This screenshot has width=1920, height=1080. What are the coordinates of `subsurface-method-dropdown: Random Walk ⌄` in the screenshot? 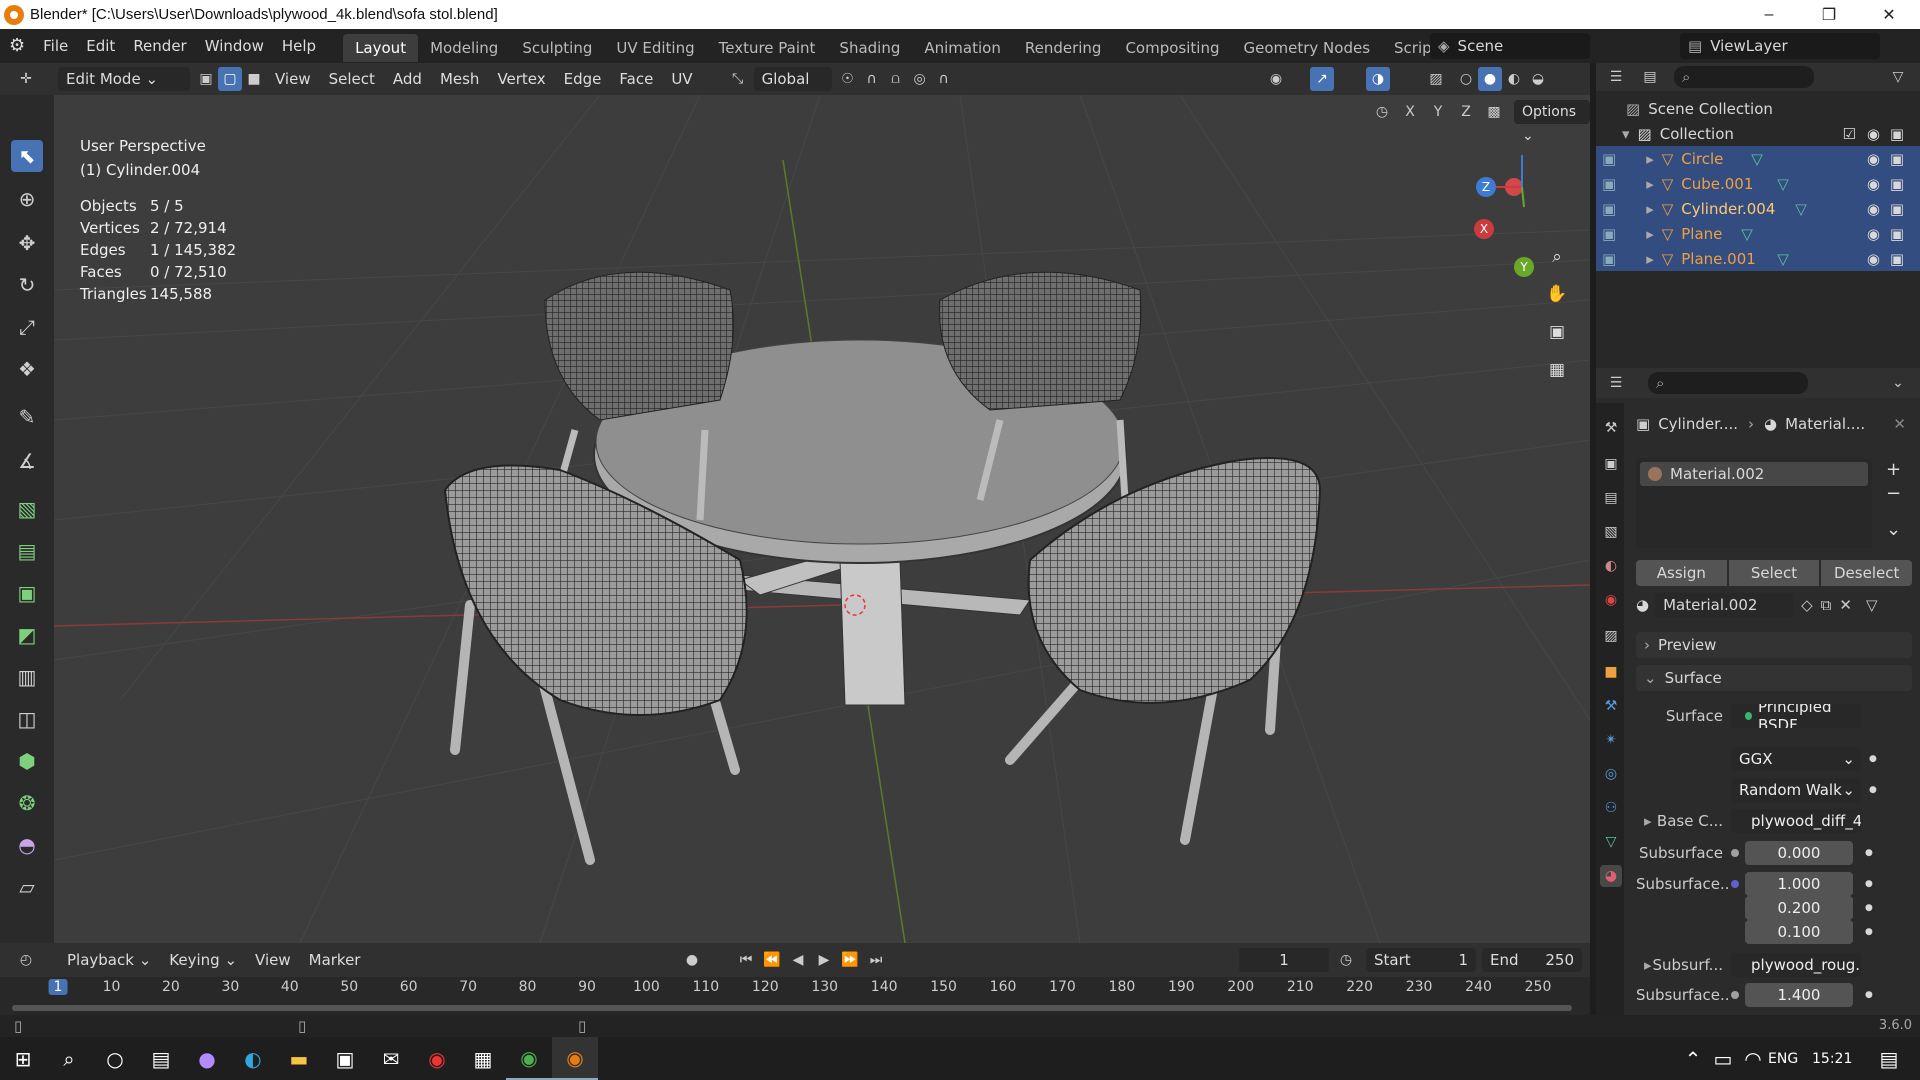 It's located at (1796, 790).